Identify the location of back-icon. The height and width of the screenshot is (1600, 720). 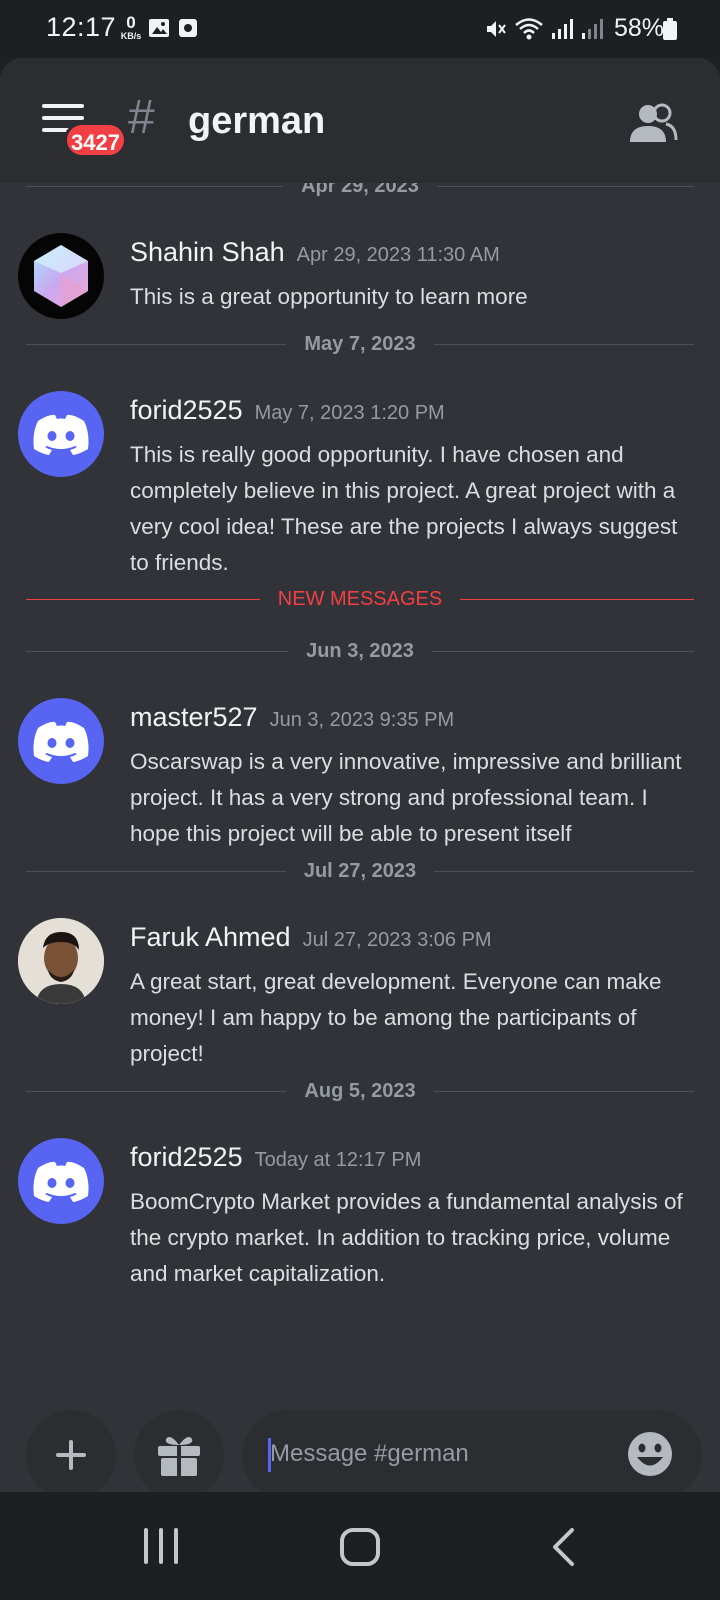
(563, 1547).